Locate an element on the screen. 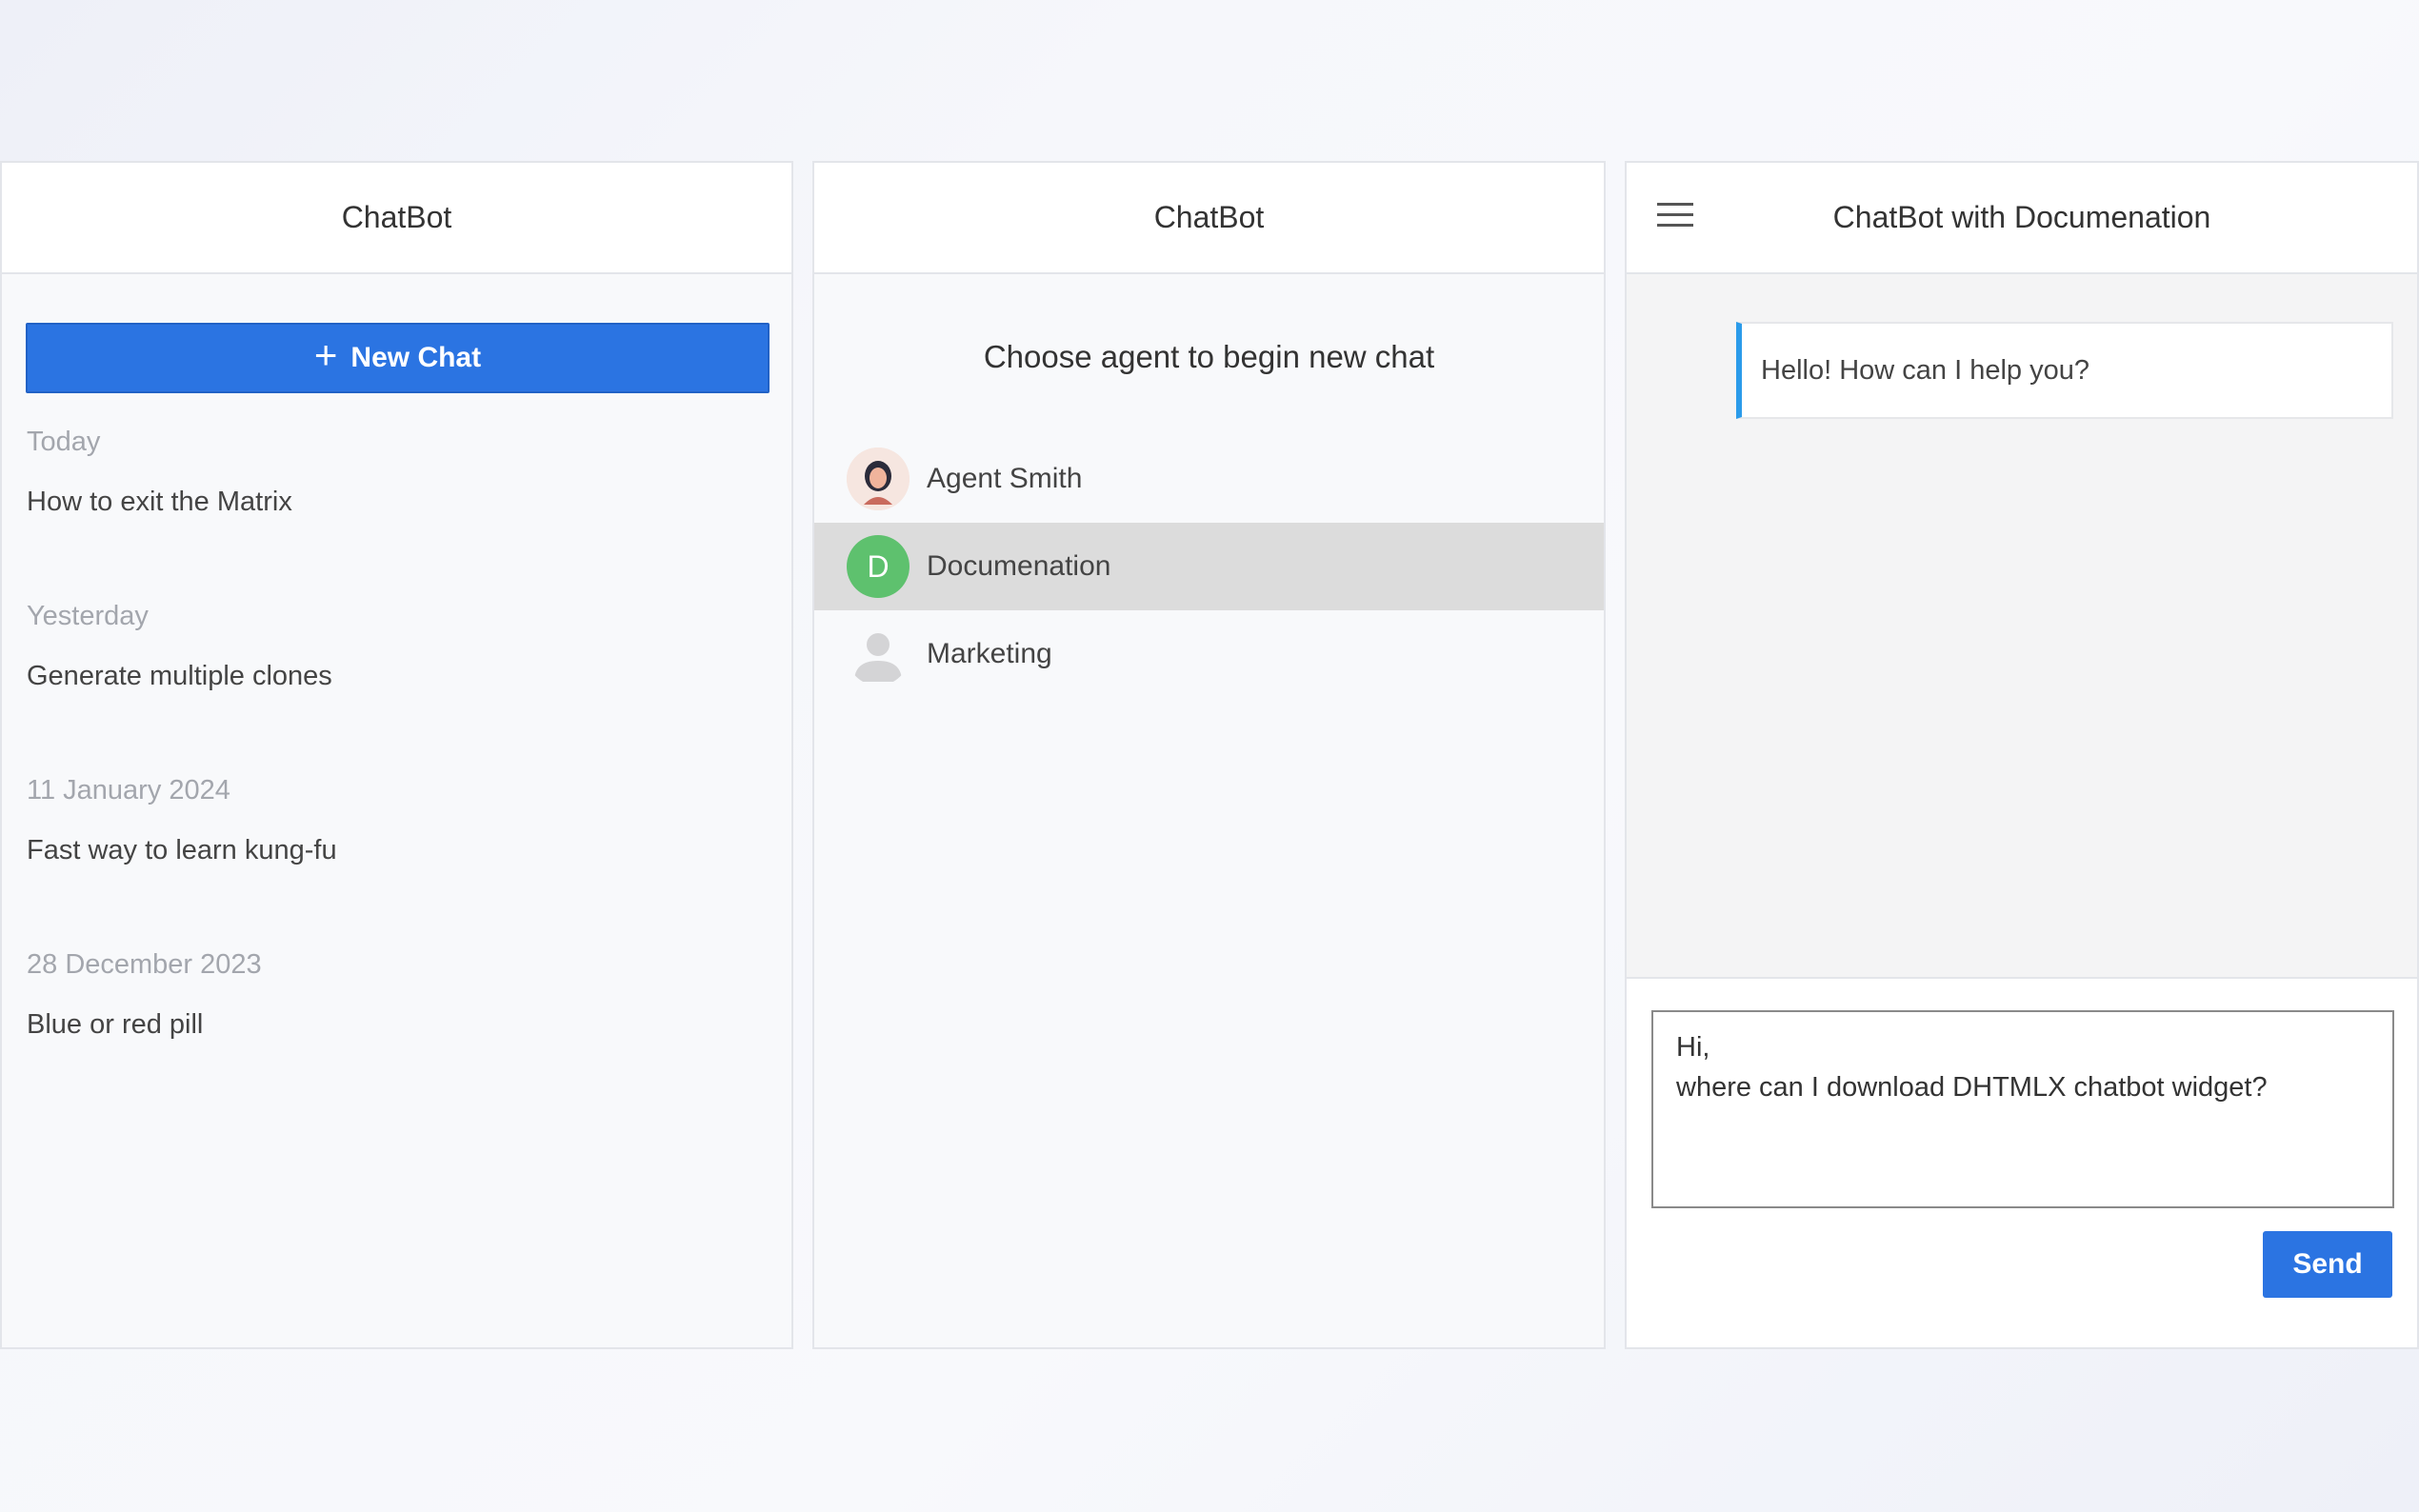  plus-icon: + is located at coordinates (325, 354).